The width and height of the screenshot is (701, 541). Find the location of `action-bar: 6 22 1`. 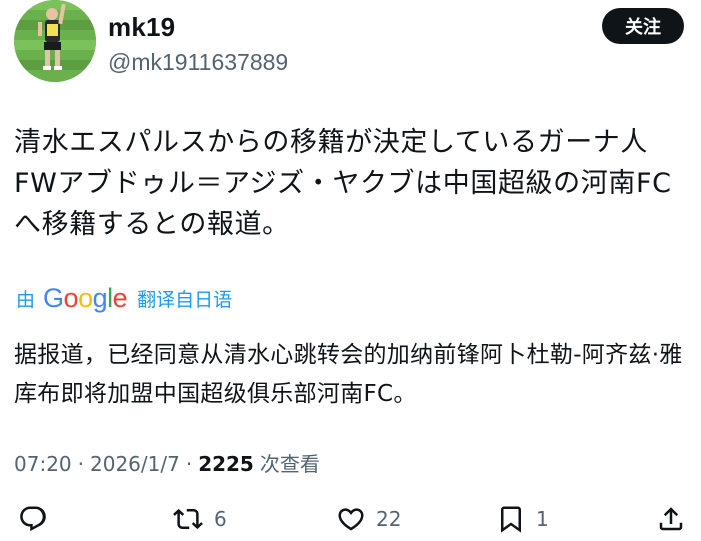

action-bar: 6 22 1 is located at coordinates (350, 520).